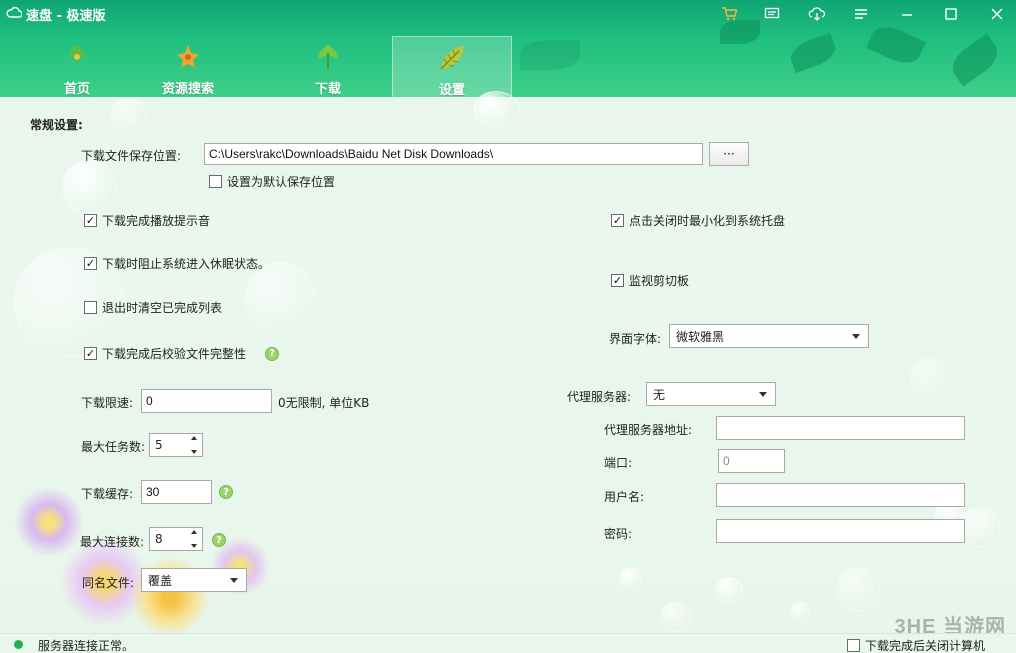  I want to click on verify-integrity-label: 下载完成后校验文件完整性, so click(174, 354).